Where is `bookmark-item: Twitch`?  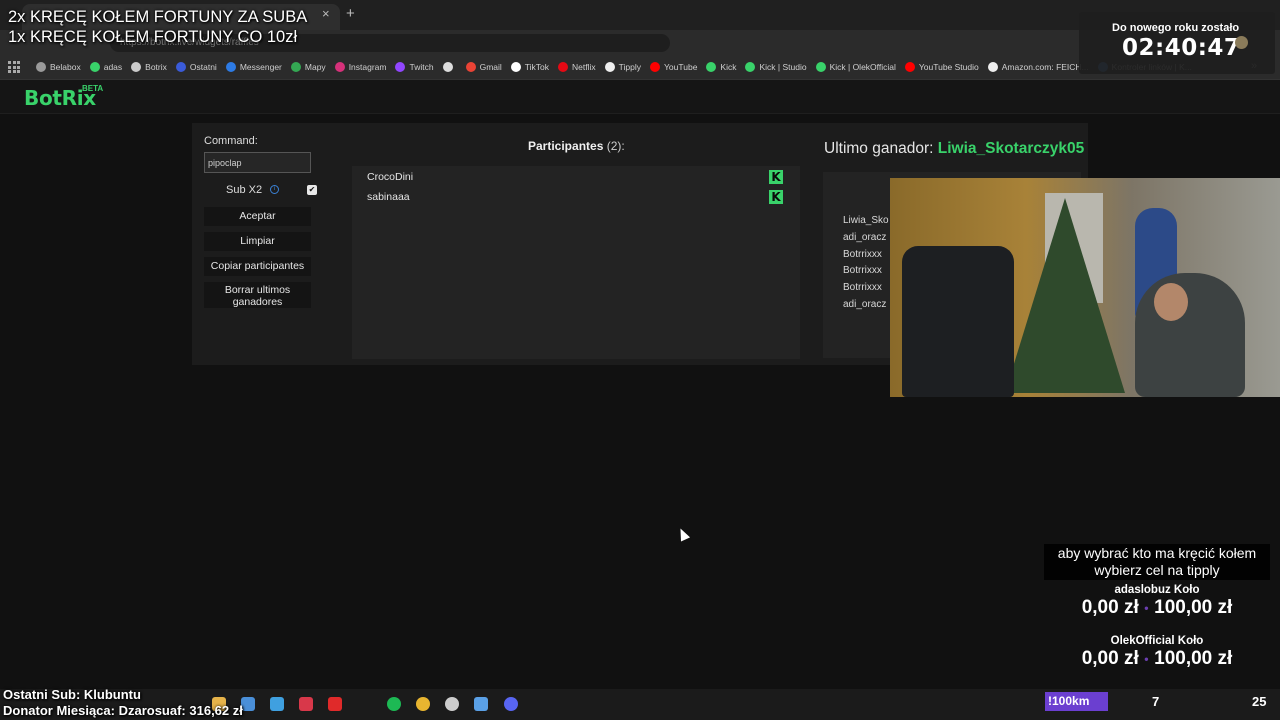 bookmark-item: Twitch is located at coordinates (414, 67).